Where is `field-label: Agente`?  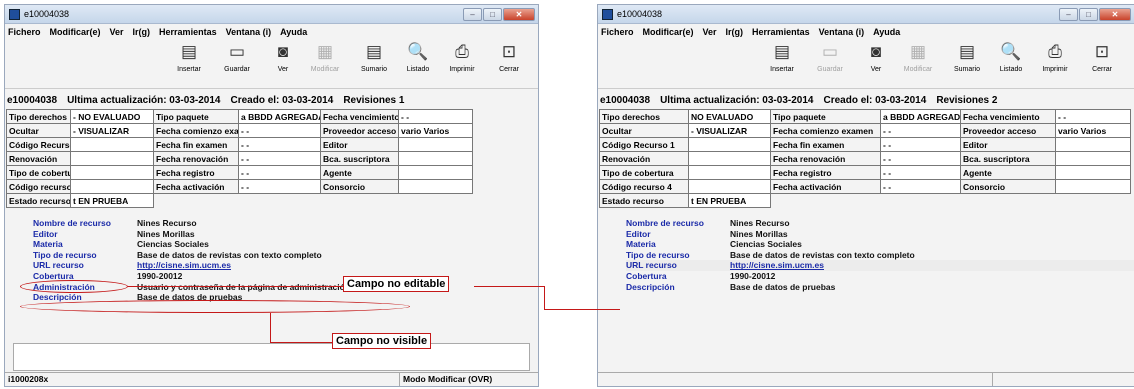 field-label: Agente is located at coordinates (1008, 172).